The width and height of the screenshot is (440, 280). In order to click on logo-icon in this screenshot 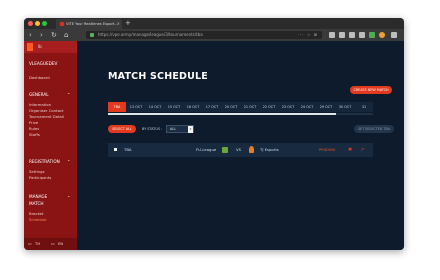, I will do `click(30, 47)`.